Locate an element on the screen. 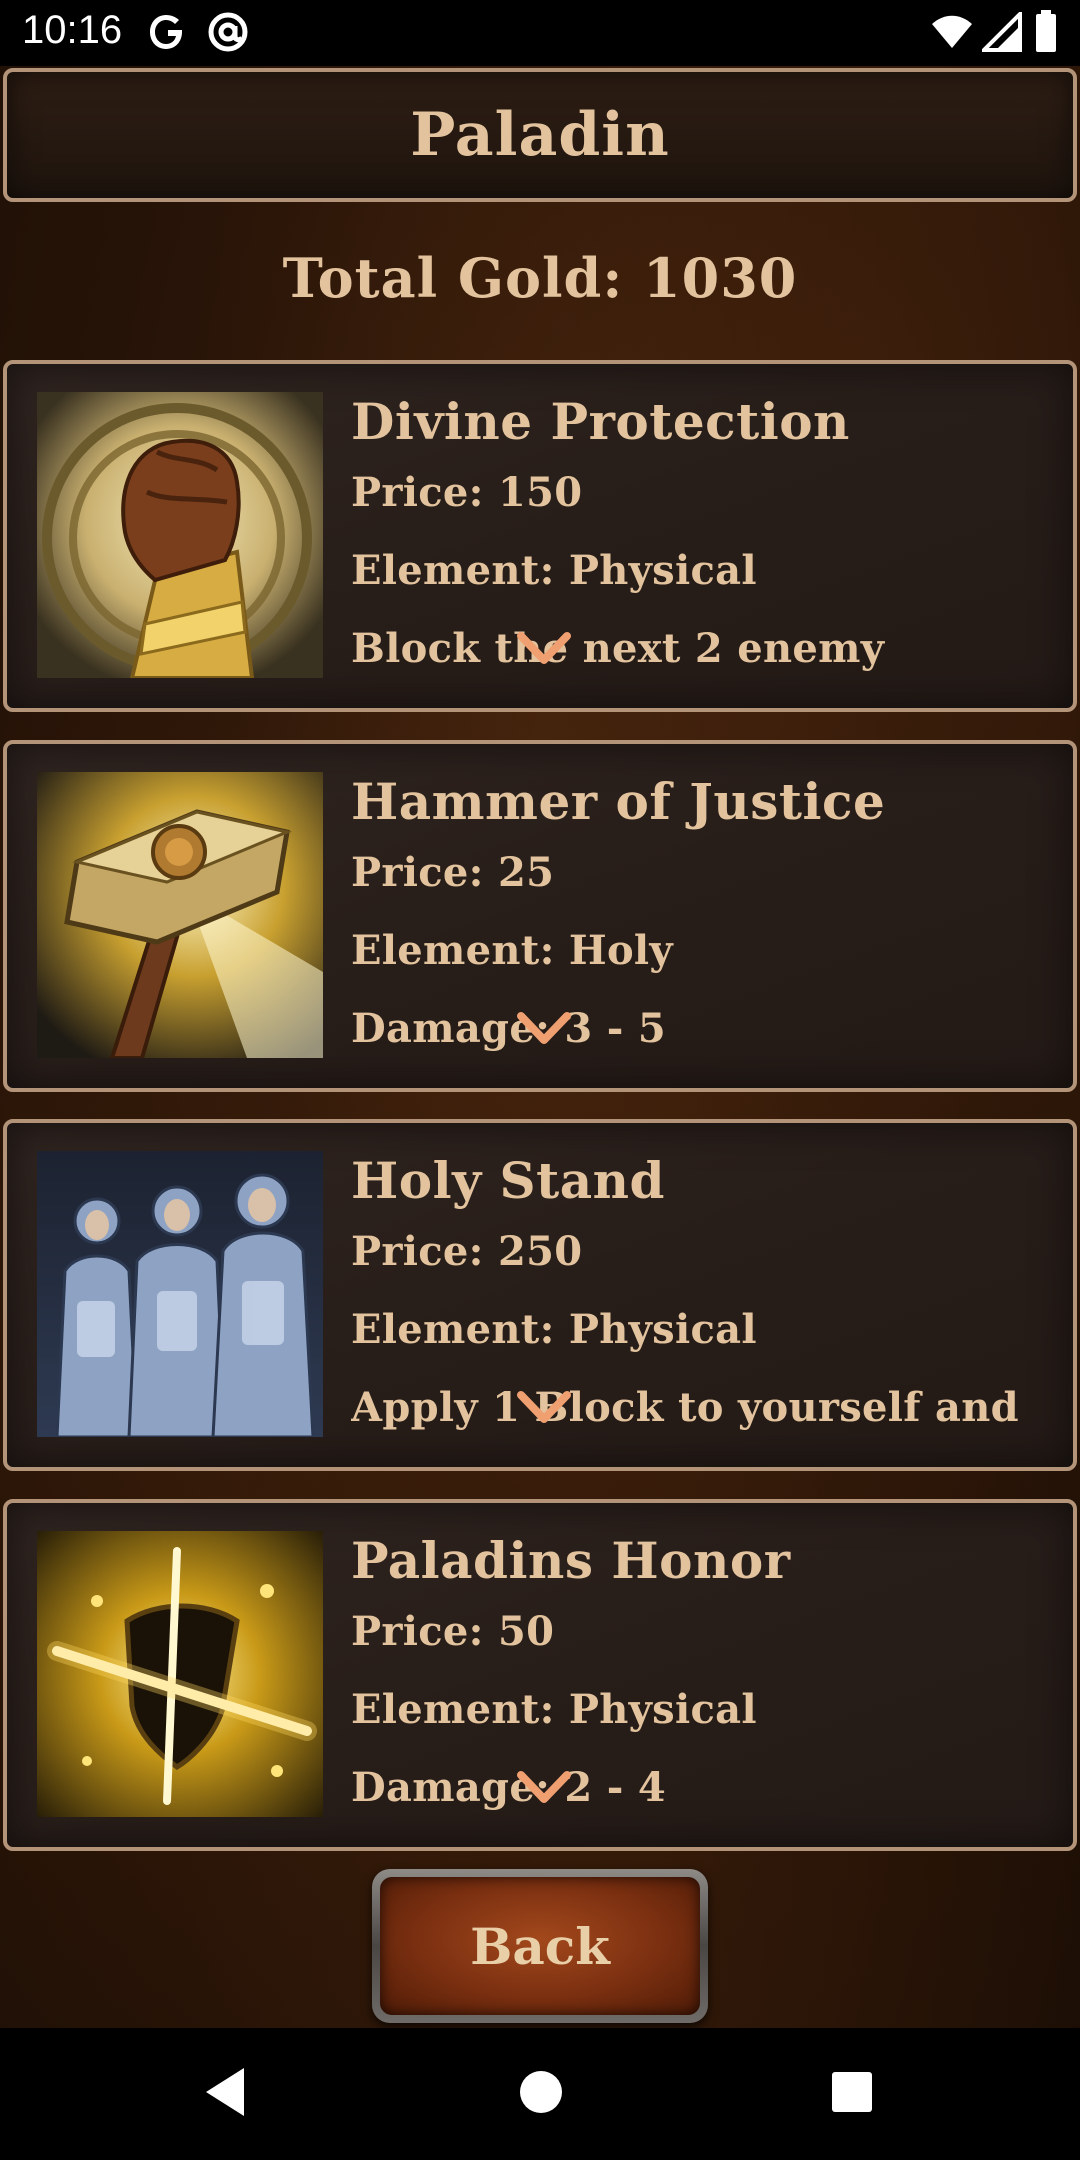 The width and height of the screenshot is (1080, 2160). knights-icon is located at coordinates (180, 1294).